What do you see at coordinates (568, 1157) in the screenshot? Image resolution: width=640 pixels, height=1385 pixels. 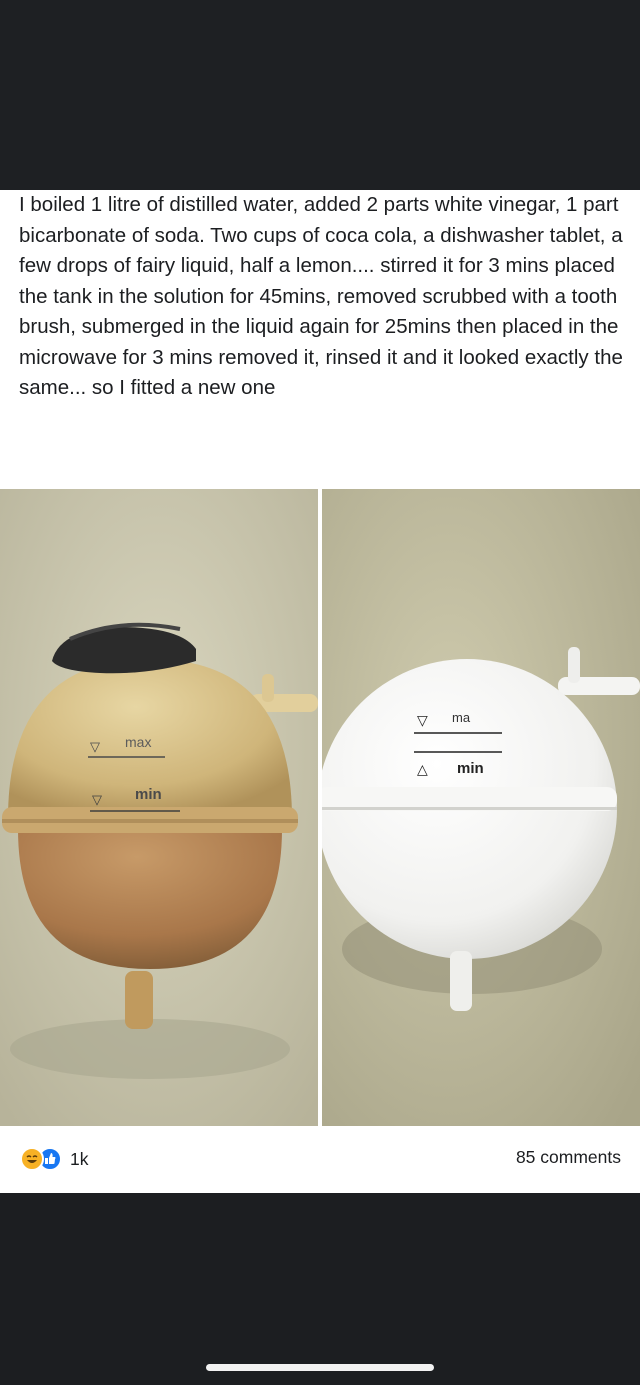 I see `comments-count-link: 85 comments` at bounding box center [568, 1157].